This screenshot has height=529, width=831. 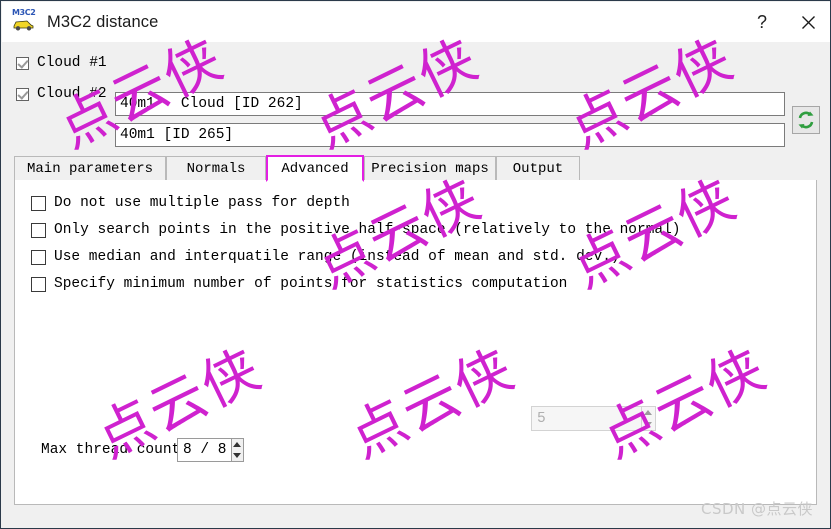 What do you see at coordinates (416, 22) in the screenshot?
I see `title-bar: M3C2 M3C2 distance ?` at bounding box center [416, 22].